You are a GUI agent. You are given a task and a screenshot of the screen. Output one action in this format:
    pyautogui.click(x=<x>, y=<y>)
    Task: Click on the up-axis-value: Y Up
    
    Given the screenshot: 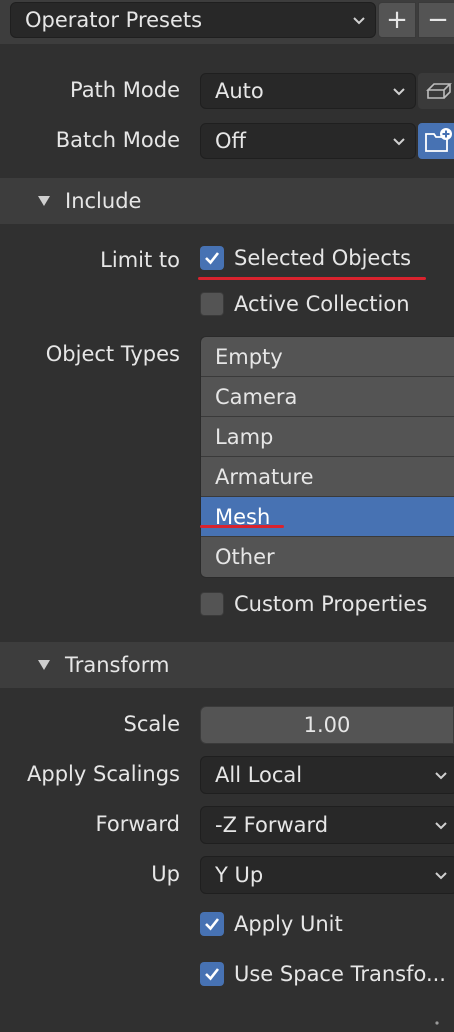 What is the action you would take?
    pyautogui.click(x=239, y=875)
    